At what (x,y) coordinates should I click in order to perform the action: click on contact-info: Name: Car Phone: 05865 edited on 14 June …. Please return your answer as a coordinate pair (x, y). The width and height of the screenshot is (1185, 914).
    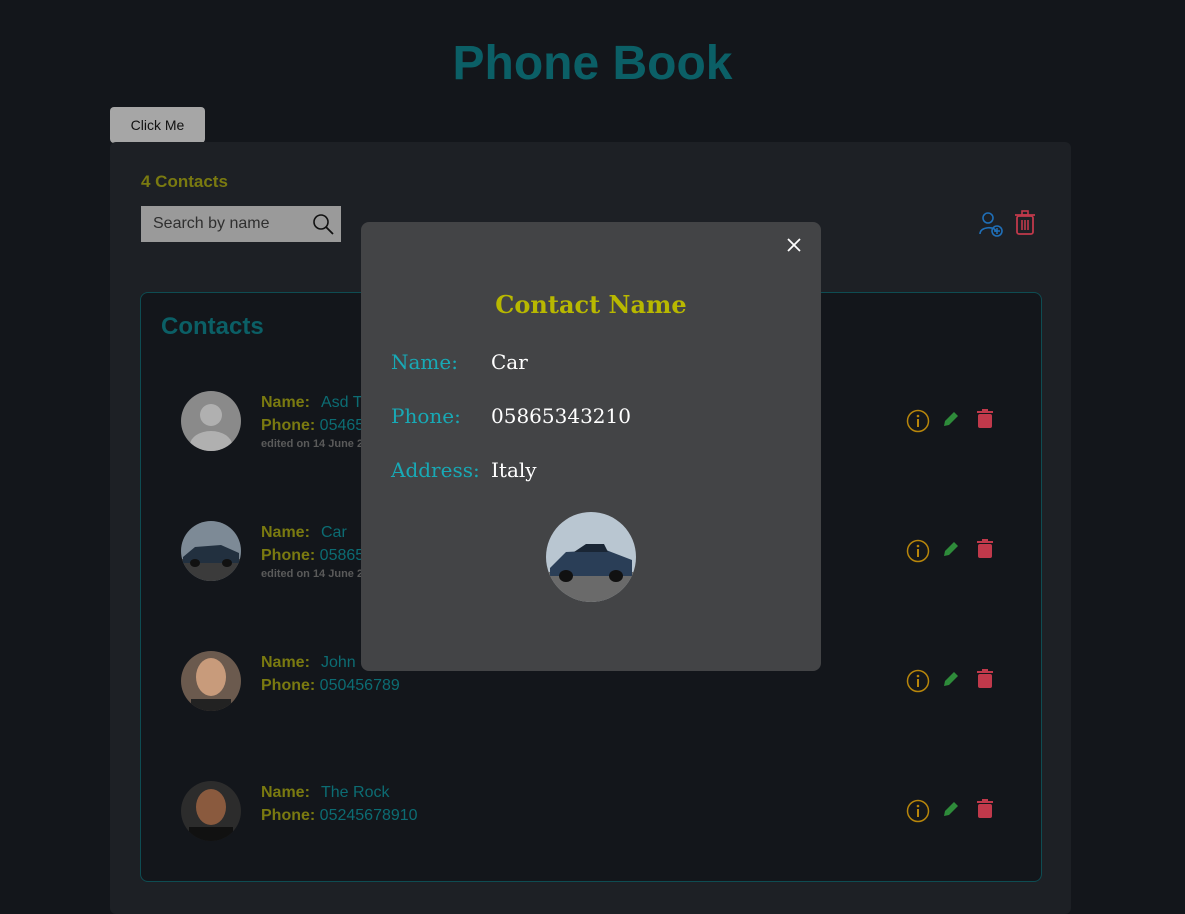
    Looking at the image, I should click on (312, 551).